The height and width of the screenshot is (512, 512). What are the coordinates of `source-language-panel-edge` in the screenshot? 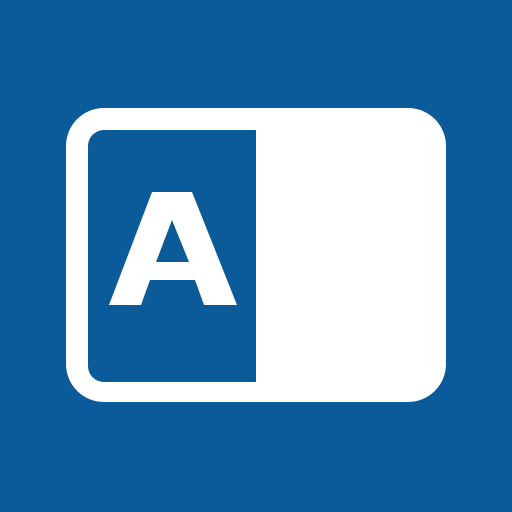 It's located at (243, 256).